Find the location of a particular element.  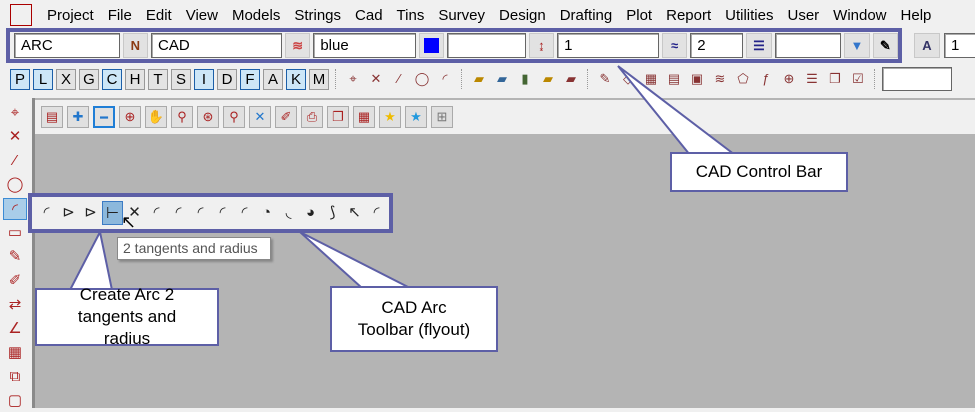

callout-create-arc: Create Arc 2 tangents and radius is located at coordinates (127, 316).